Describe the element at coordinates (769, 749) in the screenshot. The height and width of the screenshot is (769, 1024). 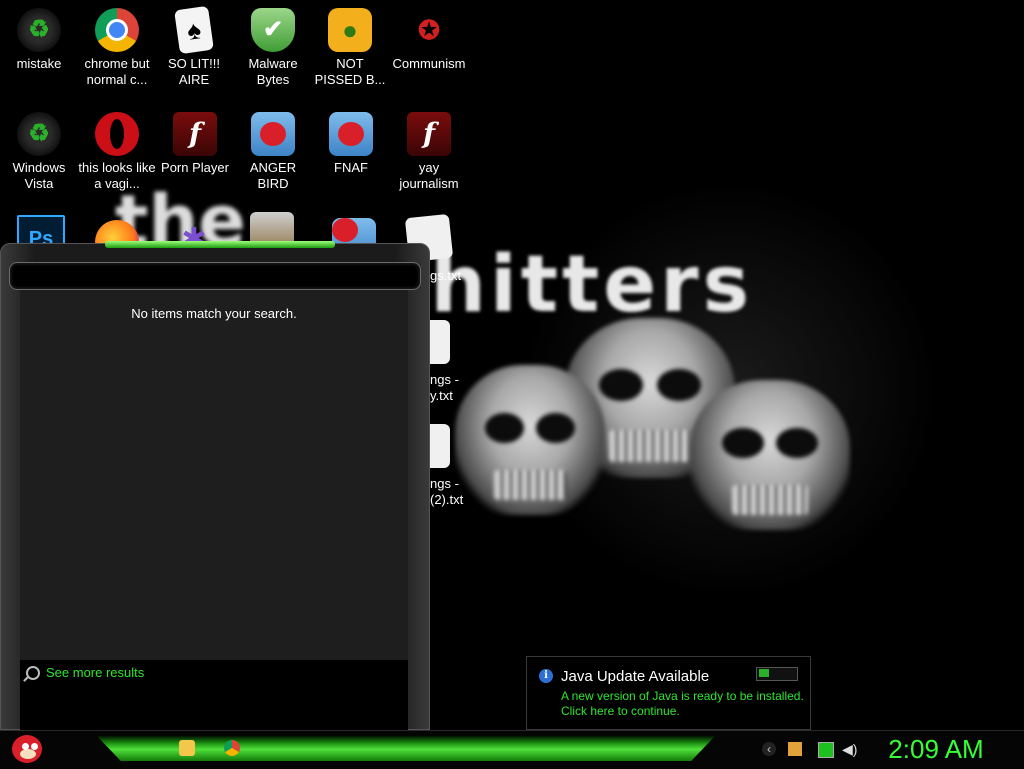
I see `show-hidden-icons-icon: ‹` at that location.